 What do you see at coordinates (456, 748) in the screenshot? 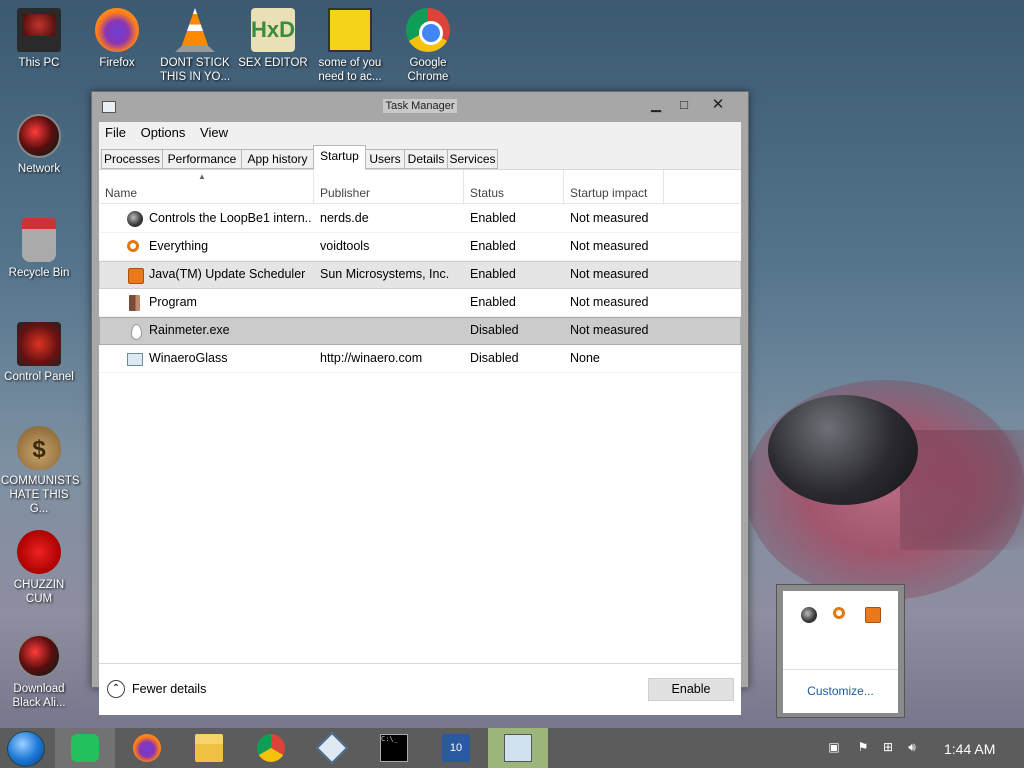
I see `taskbar-win10-app: 10` at bounding box center [456, 748].